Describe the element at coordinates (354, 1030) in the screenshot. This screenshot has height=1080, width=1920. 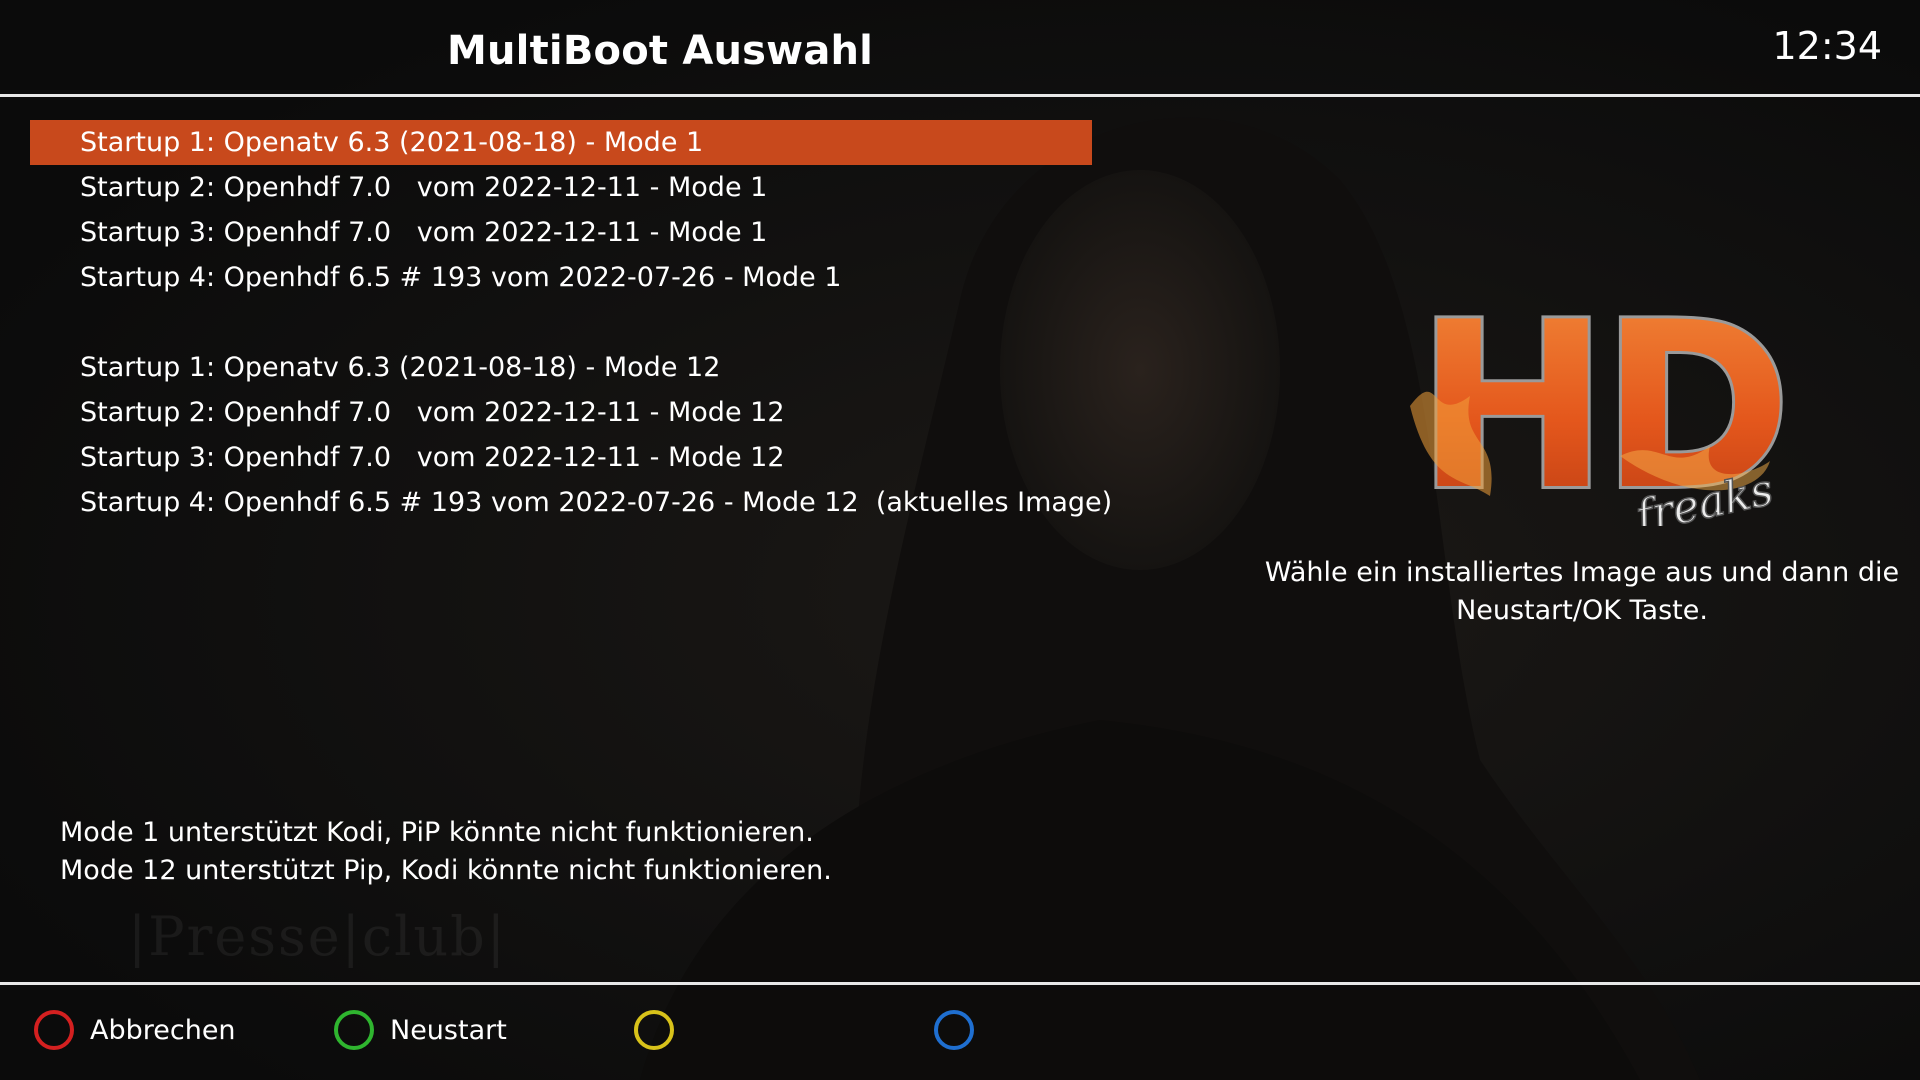
I see `green-circle-icon` at that location.